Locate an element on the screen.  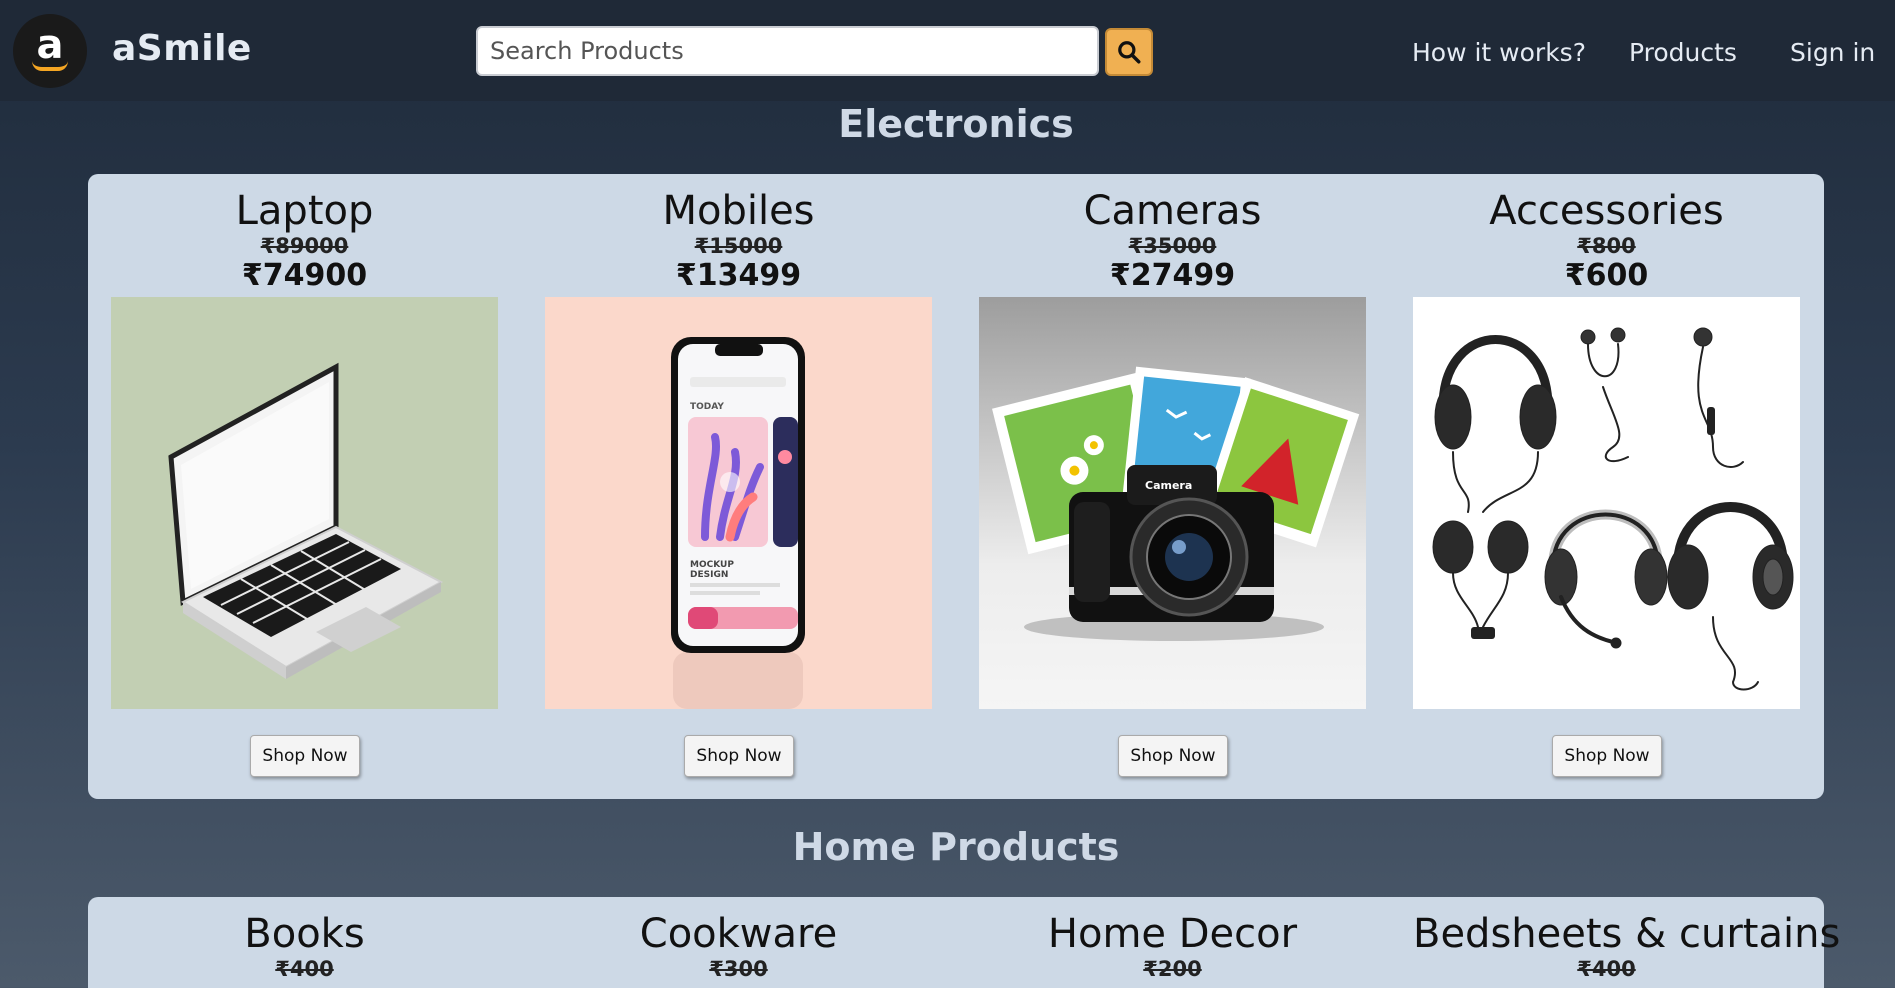
product-price: ₹74900 is located at coordinates (304, 275).